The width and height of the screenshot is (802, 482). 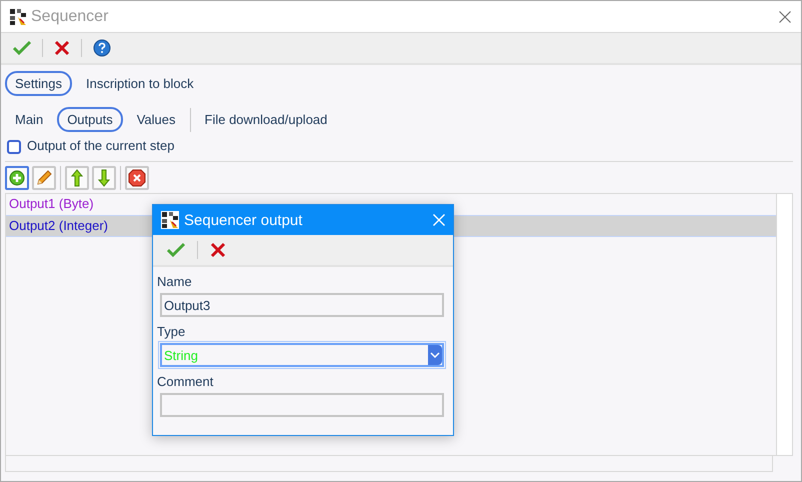 What do you see at coordinates (175, 282) in the screenshot?
I see `field-label: Name` at bounding box center [175, 282].